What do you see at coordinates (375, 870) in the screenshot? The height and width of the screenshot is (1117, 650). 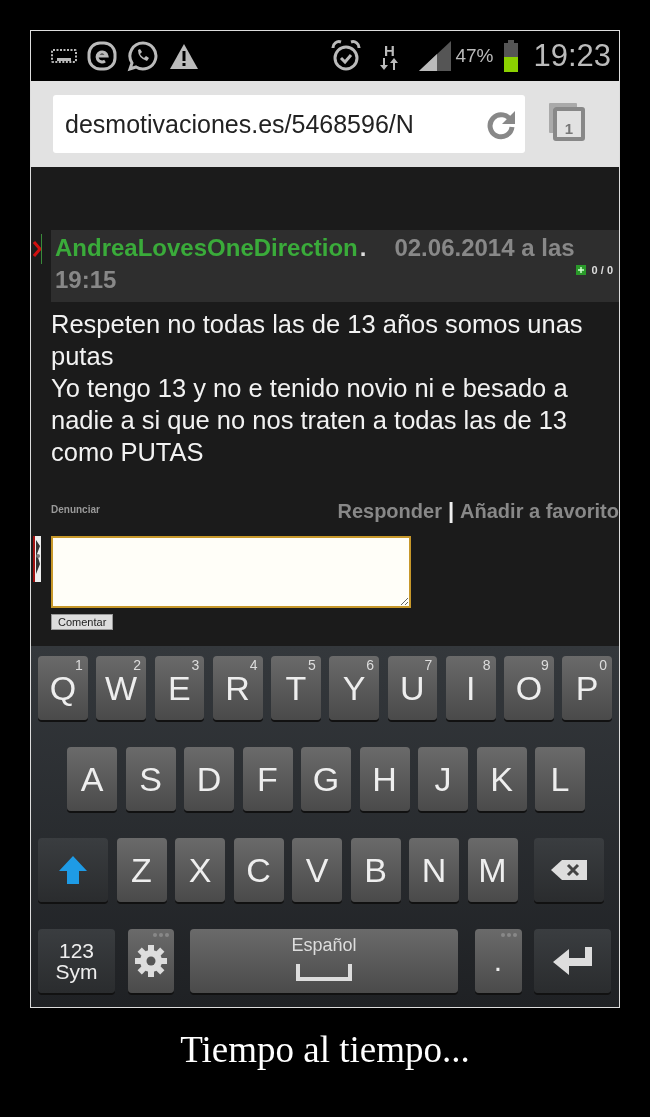 I see `keyboard-key: B` at bounding box center [375, 870].